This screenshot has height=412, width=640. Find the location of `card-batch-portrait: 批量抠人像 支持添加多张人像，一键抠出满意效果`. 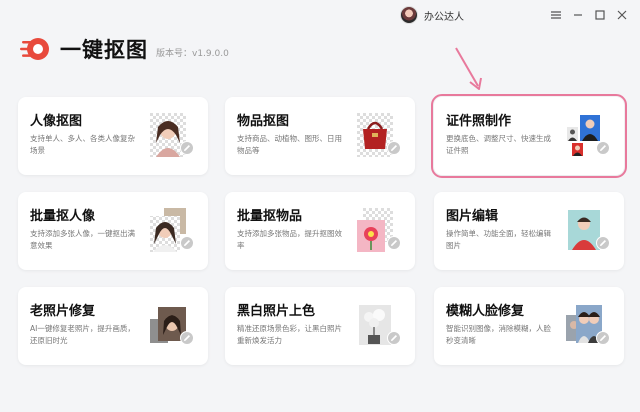

card-batch-portrait: 批量抠人像 支持添加多张人像，一键抠出满意效果 is located at coordinates (113, 231).